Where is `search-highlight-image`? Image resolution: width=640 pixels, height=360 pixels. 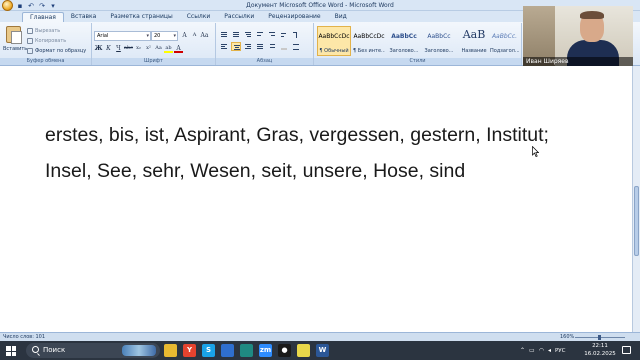 search-highlight-image is located at coordinates (139, 350).